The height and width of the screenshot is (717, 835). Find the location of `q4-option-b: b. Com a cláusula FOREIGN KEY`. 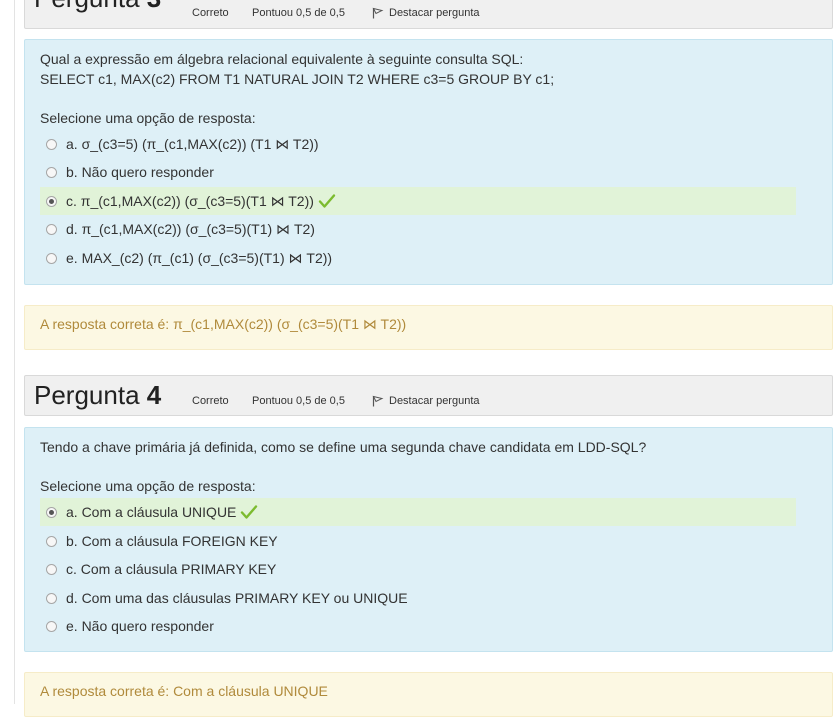

q4-option-b: b. Com a cláusula FOREIGN KEY is located at coordinates (418, 541).